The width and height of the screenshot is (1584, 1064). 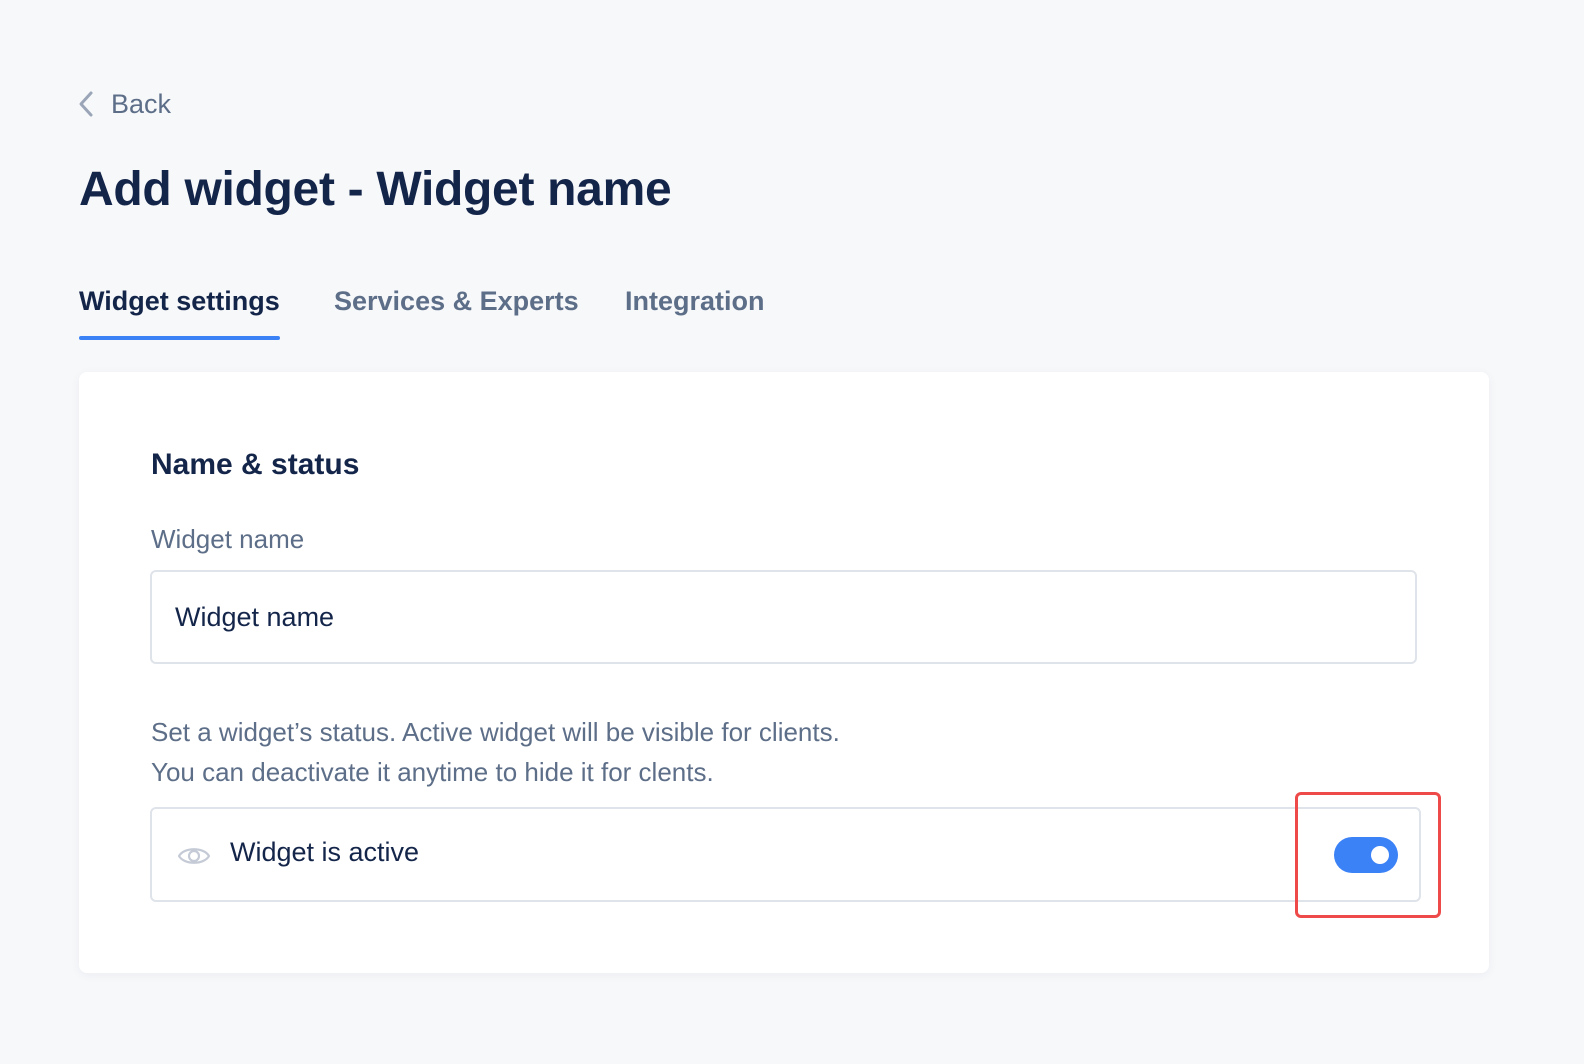 I want to click on toggle-knob, so click(x=1380, y=855).